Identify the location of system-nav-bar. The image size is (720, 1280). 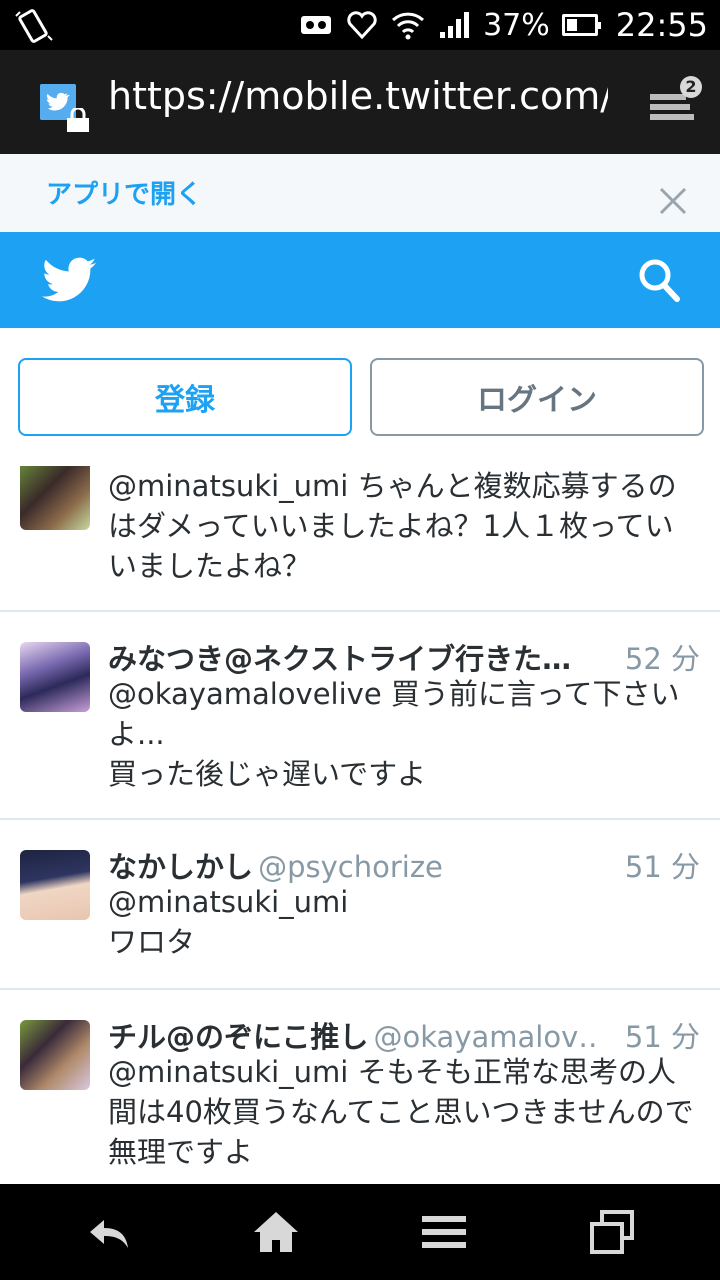
(360, 1232).